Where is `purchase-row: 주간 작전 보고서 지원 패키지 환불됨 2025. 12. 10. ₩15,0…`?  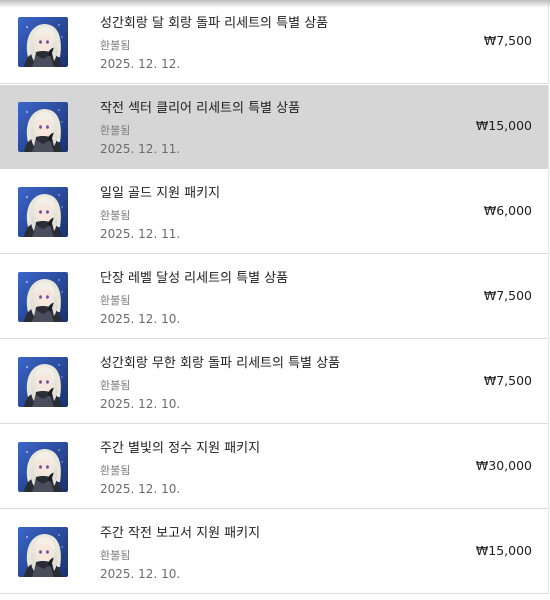 purchase-row: 주간 작전 보고서 지원 패키지 환불됨 2025. 12. 10. ₩15,0… is located at coordinates (274, 552).